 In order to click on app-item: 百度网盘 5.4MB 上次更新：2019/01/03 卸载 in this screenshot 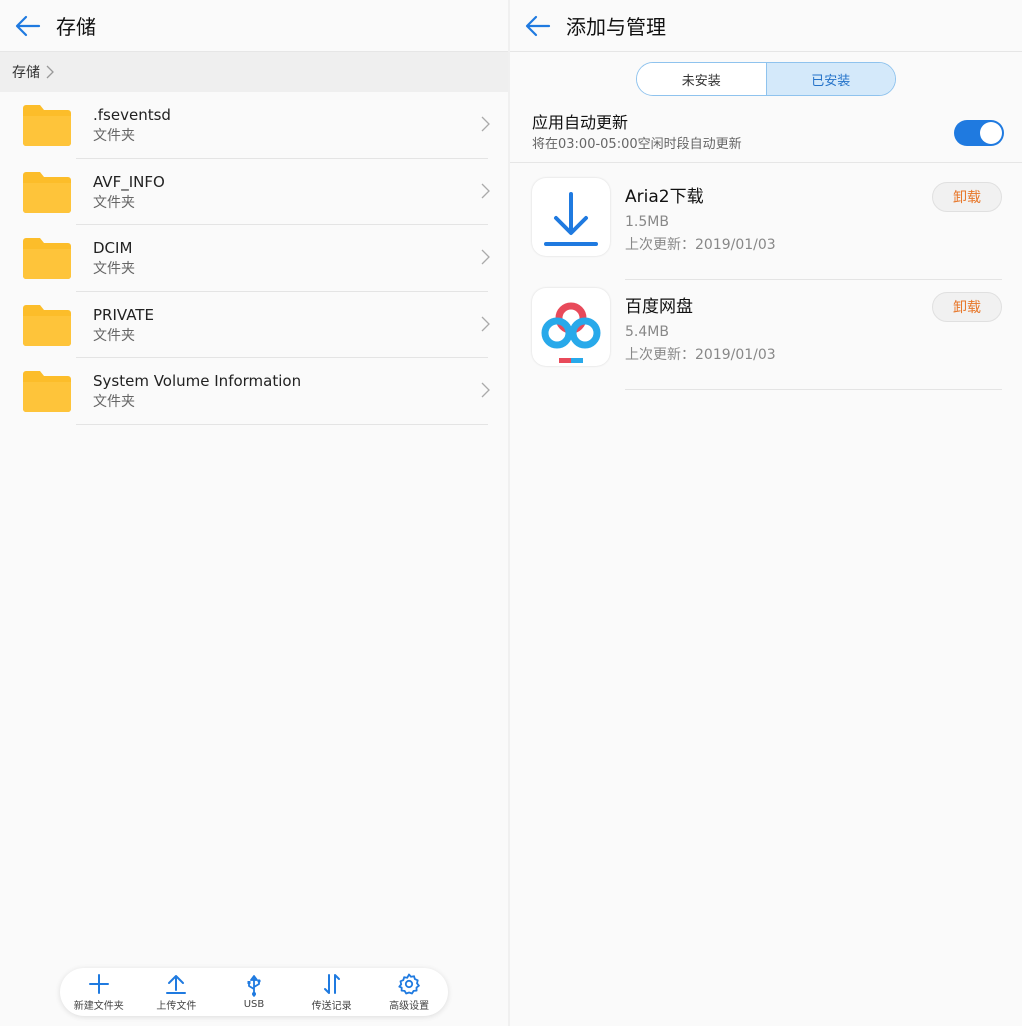, I will do `click(766, 335)`.